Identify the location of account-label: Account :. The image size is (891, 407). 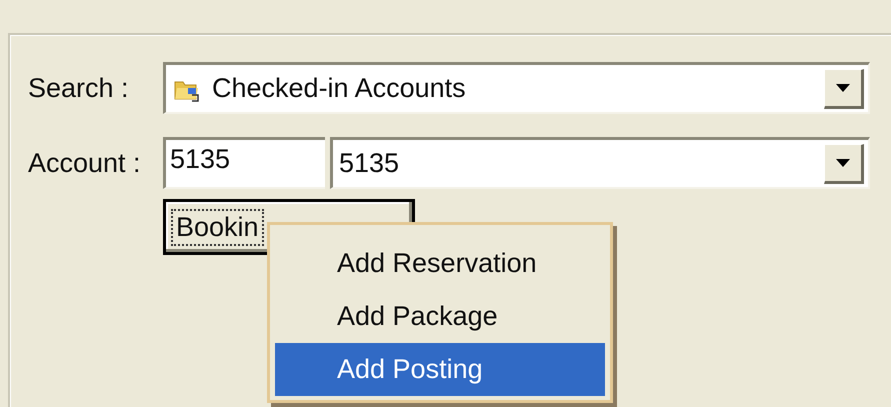
(85, 163).